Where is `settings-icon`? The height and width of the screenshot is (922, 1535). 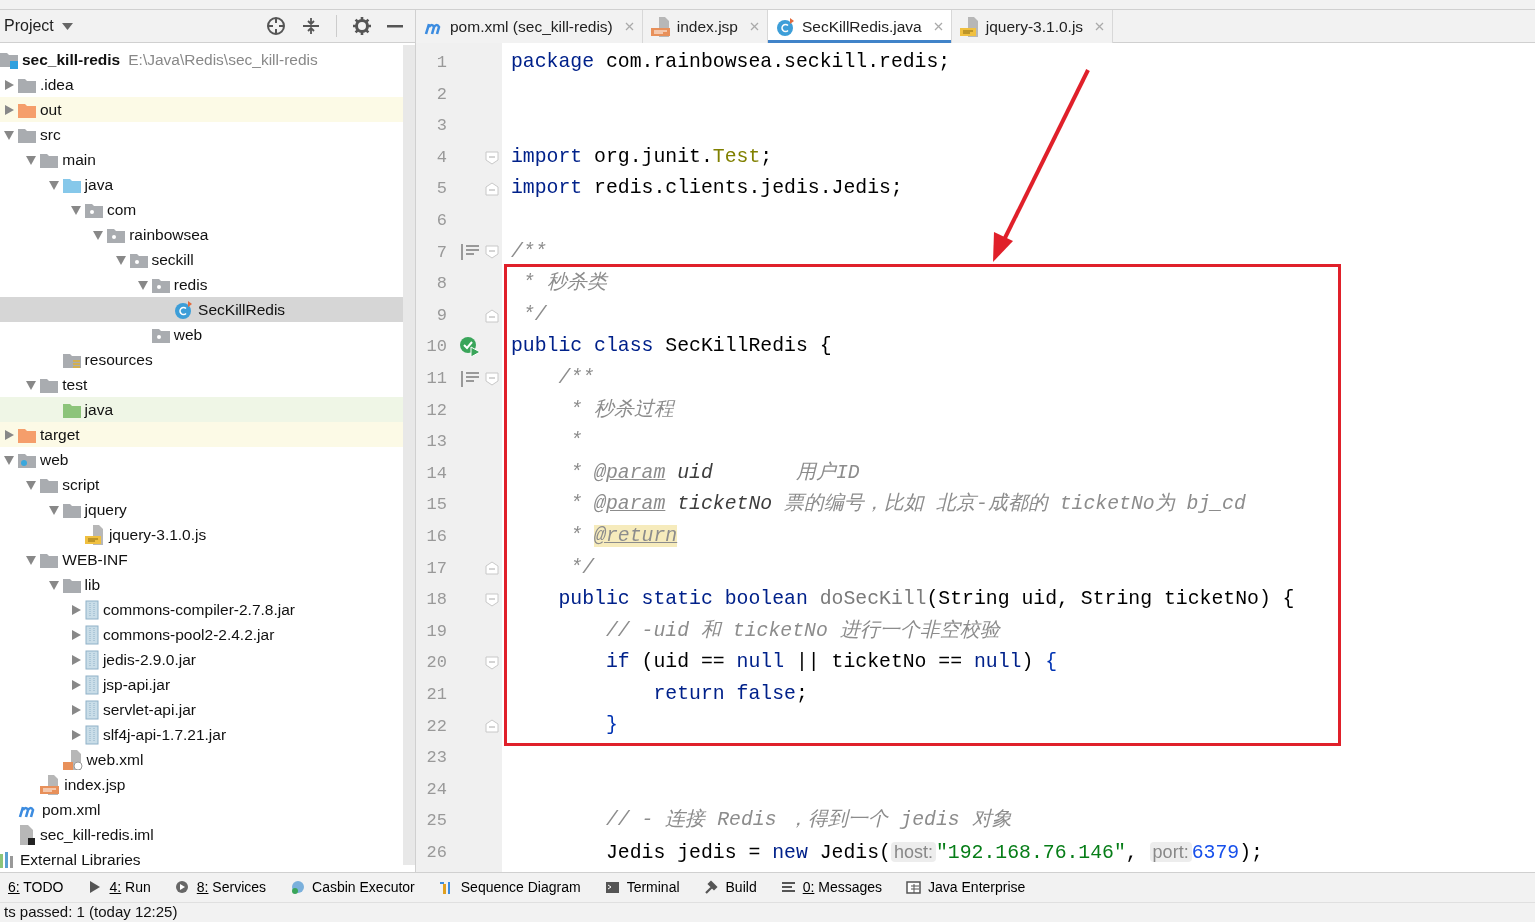 settings-icon is located at coordinates (362, 26).